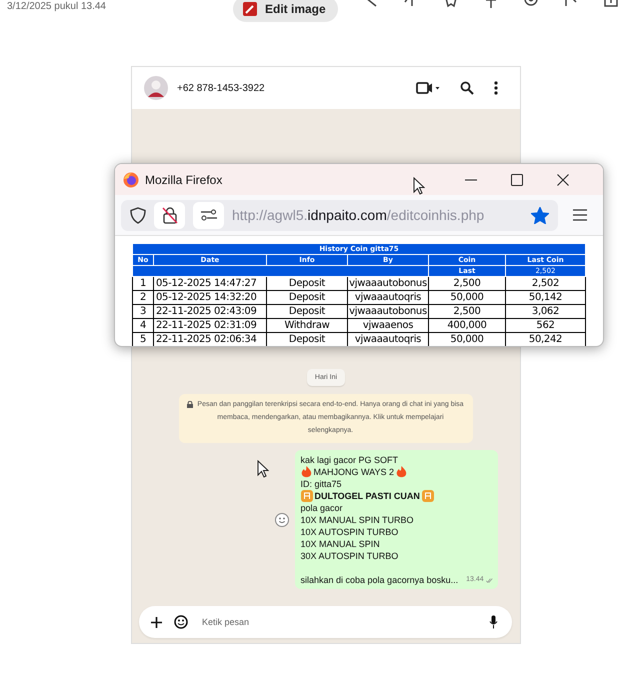 This screenshot has height=687, width=635. I want to click on browser-logo-icon, so click(131, 180).